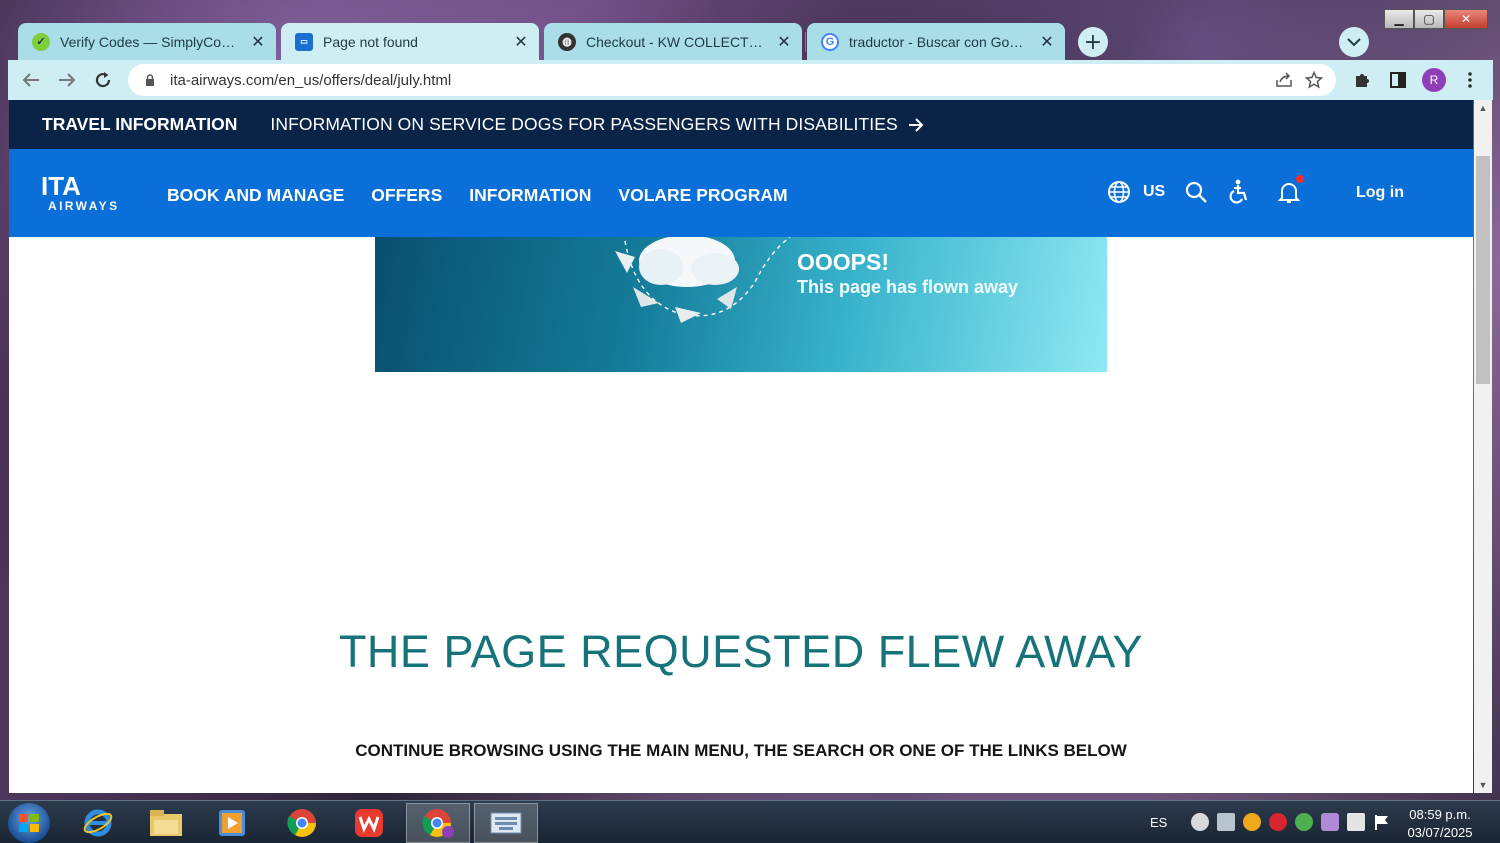  I want to click on media-player-taskbar-app, so click(232, 823).